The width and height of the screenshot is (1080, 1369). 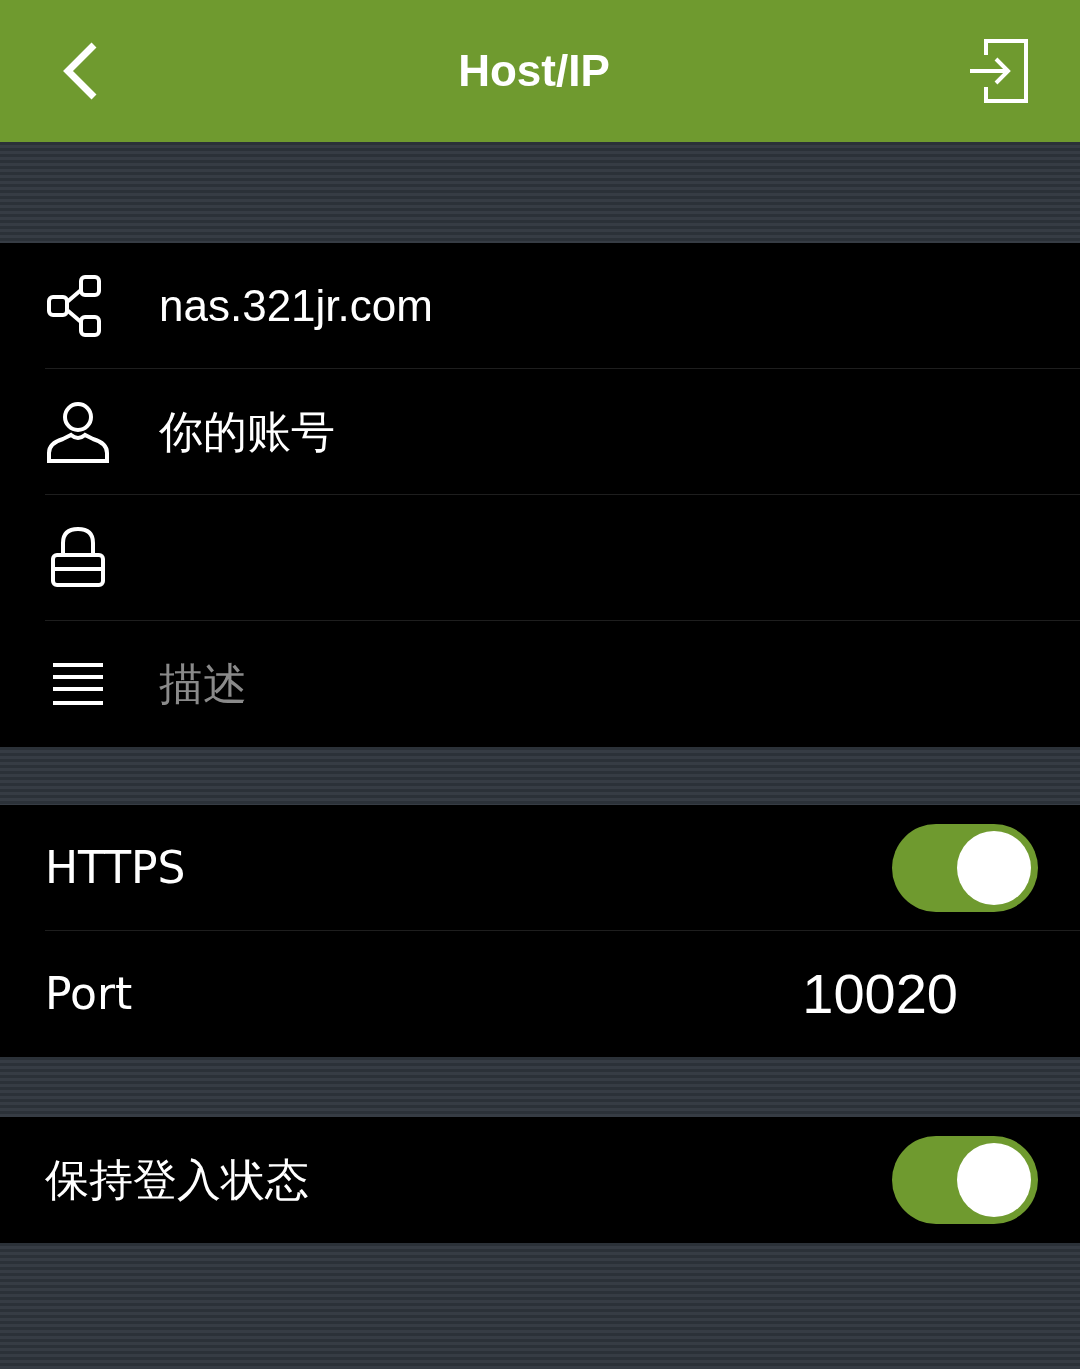 I want to click on port-value: 10020, so click(x=880, y=994).